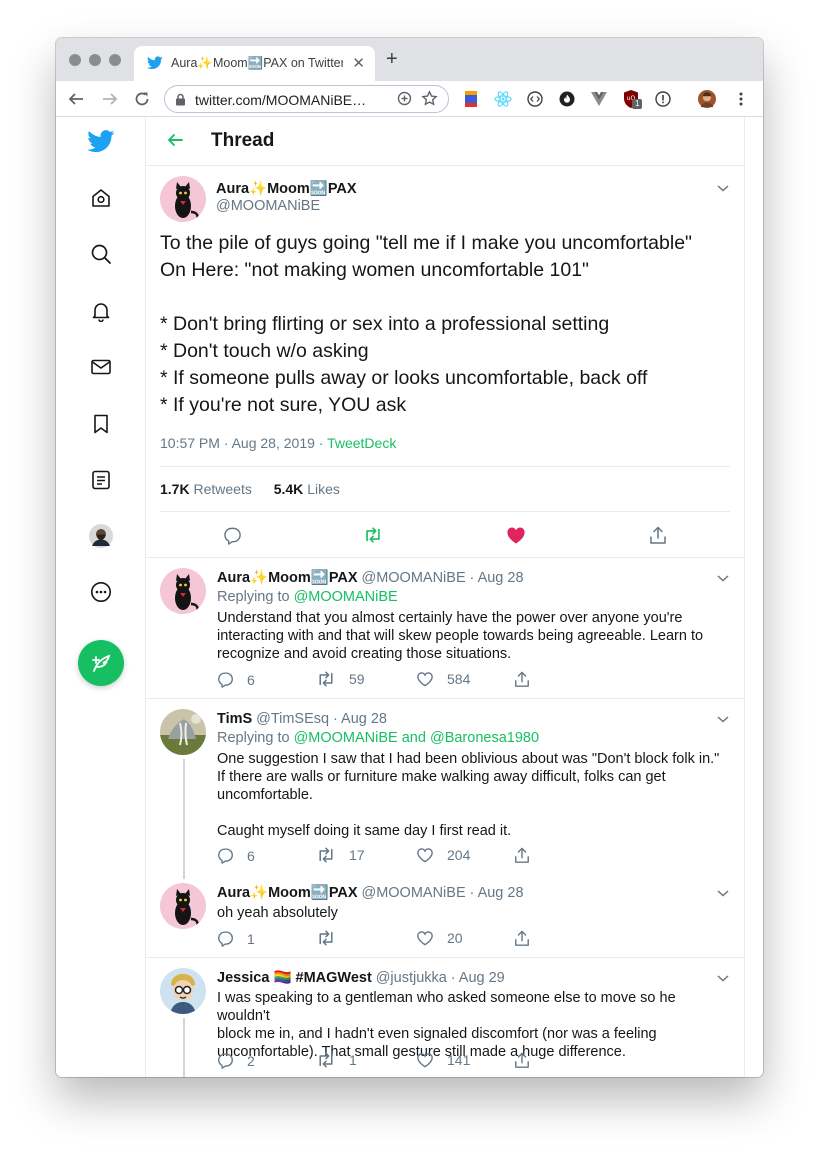 The image size is (819, 1152). What do you see at coordinates (516, 535) in the screenshot?
I see `like-button` at bounding box center [516, 535].